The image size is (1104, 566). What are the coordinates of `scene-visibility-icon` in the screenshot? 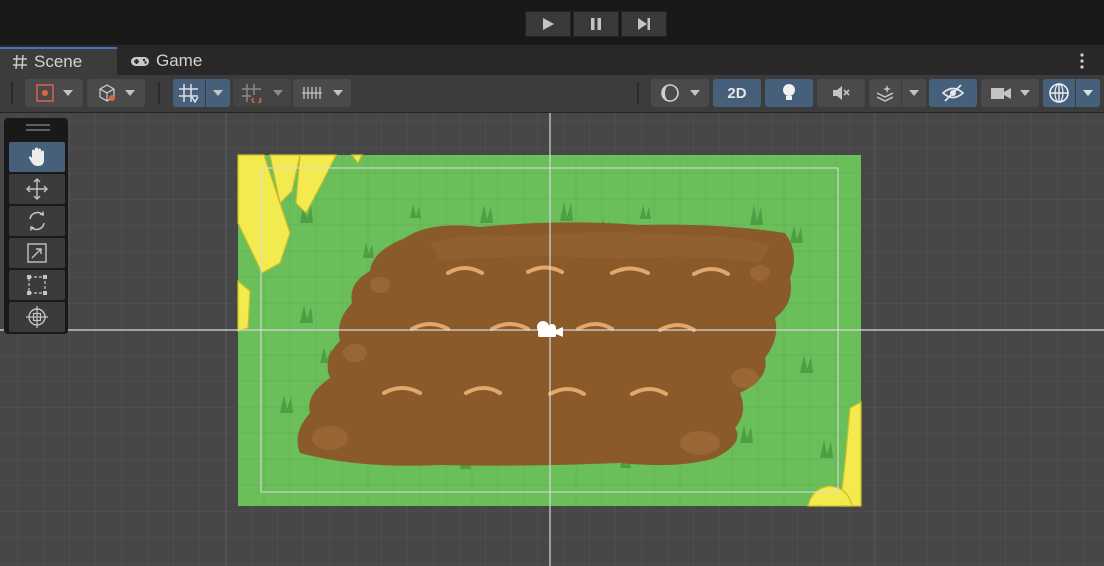 It's located at (953, 93).